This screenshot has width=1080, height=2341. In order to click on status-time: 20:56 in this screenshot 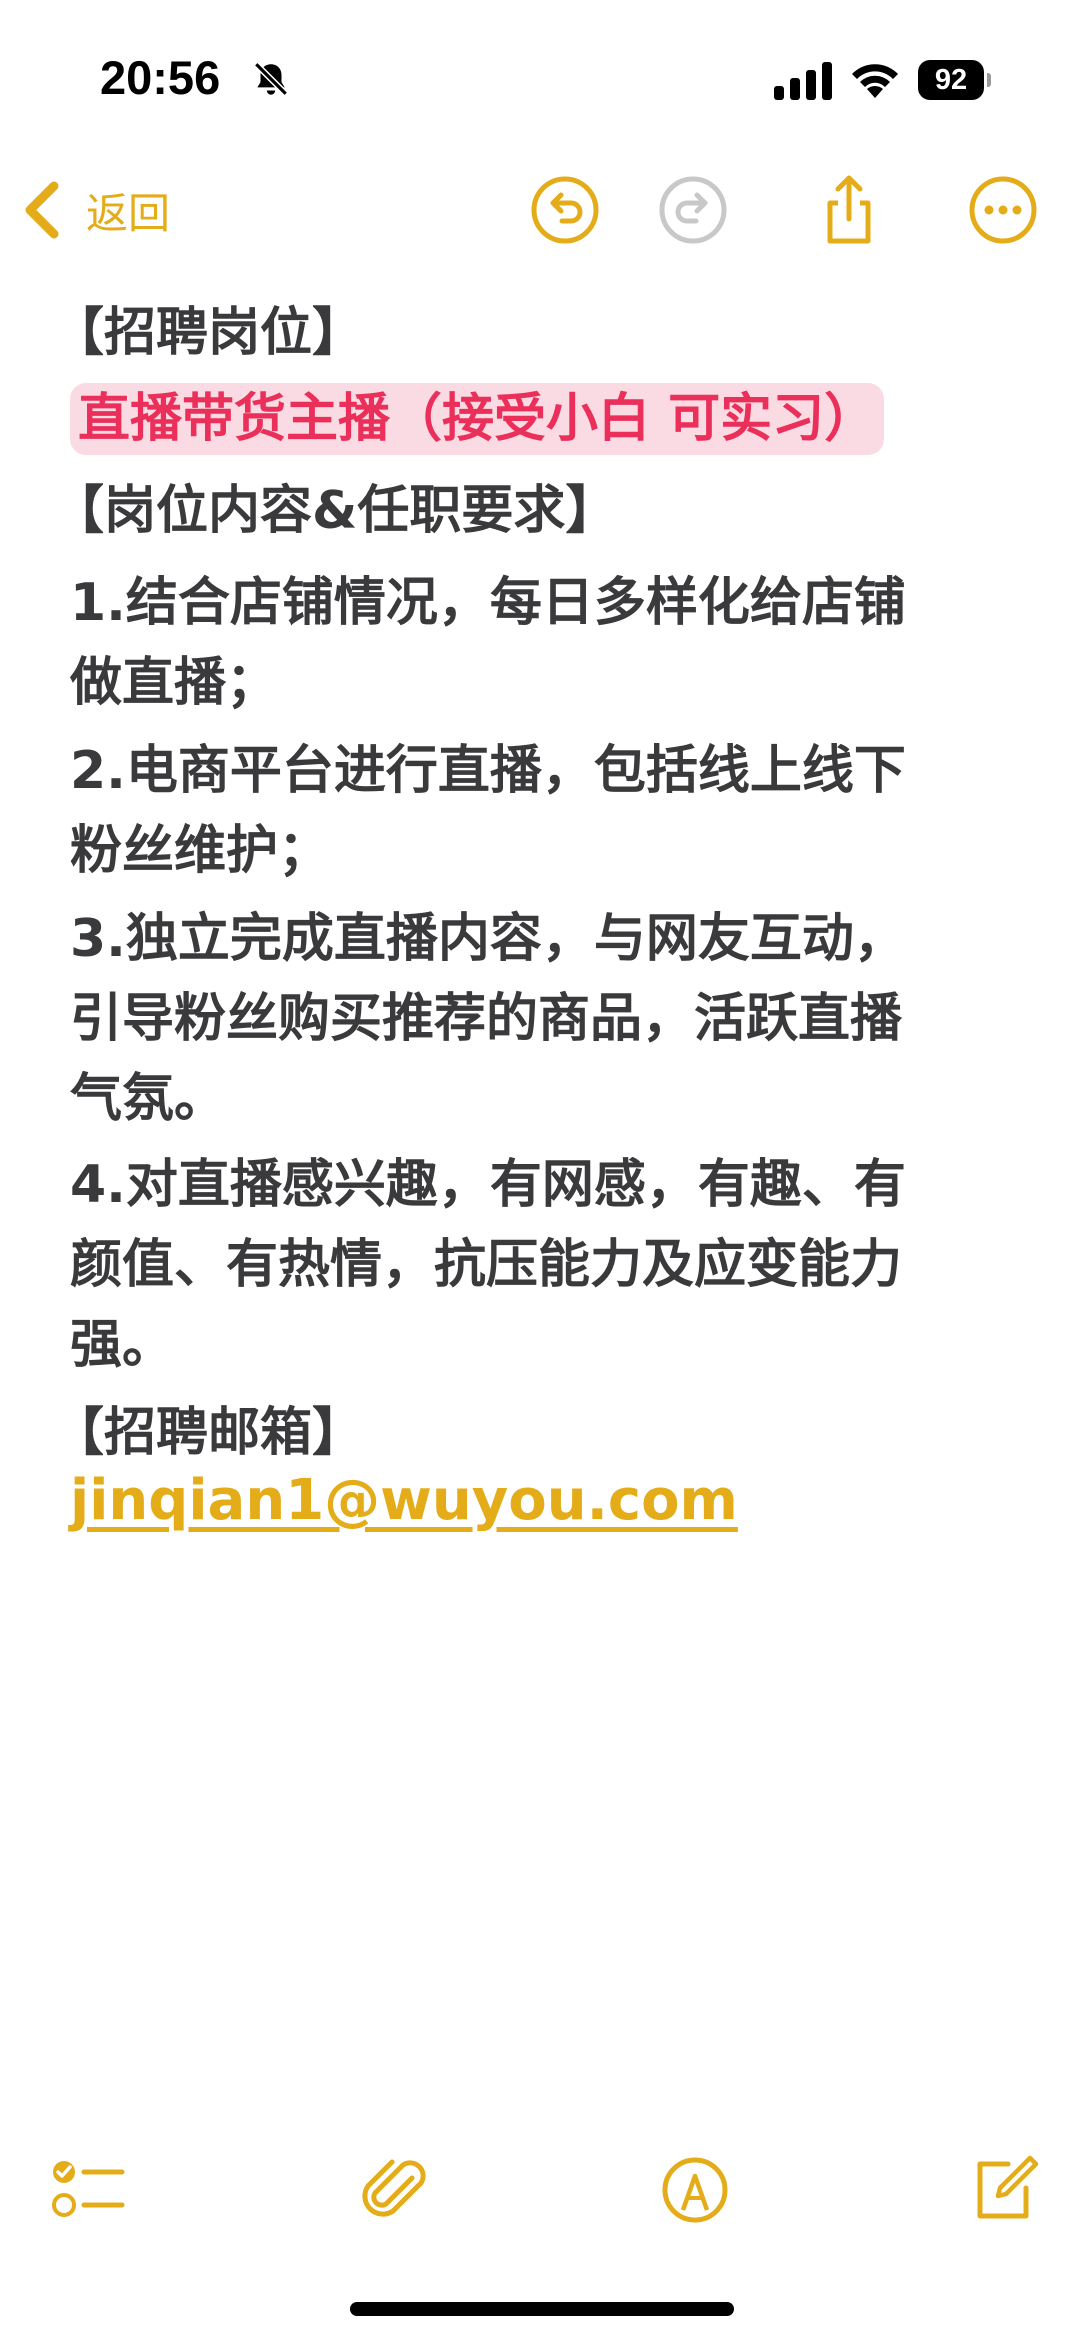, I will do `click(160, 77)`.